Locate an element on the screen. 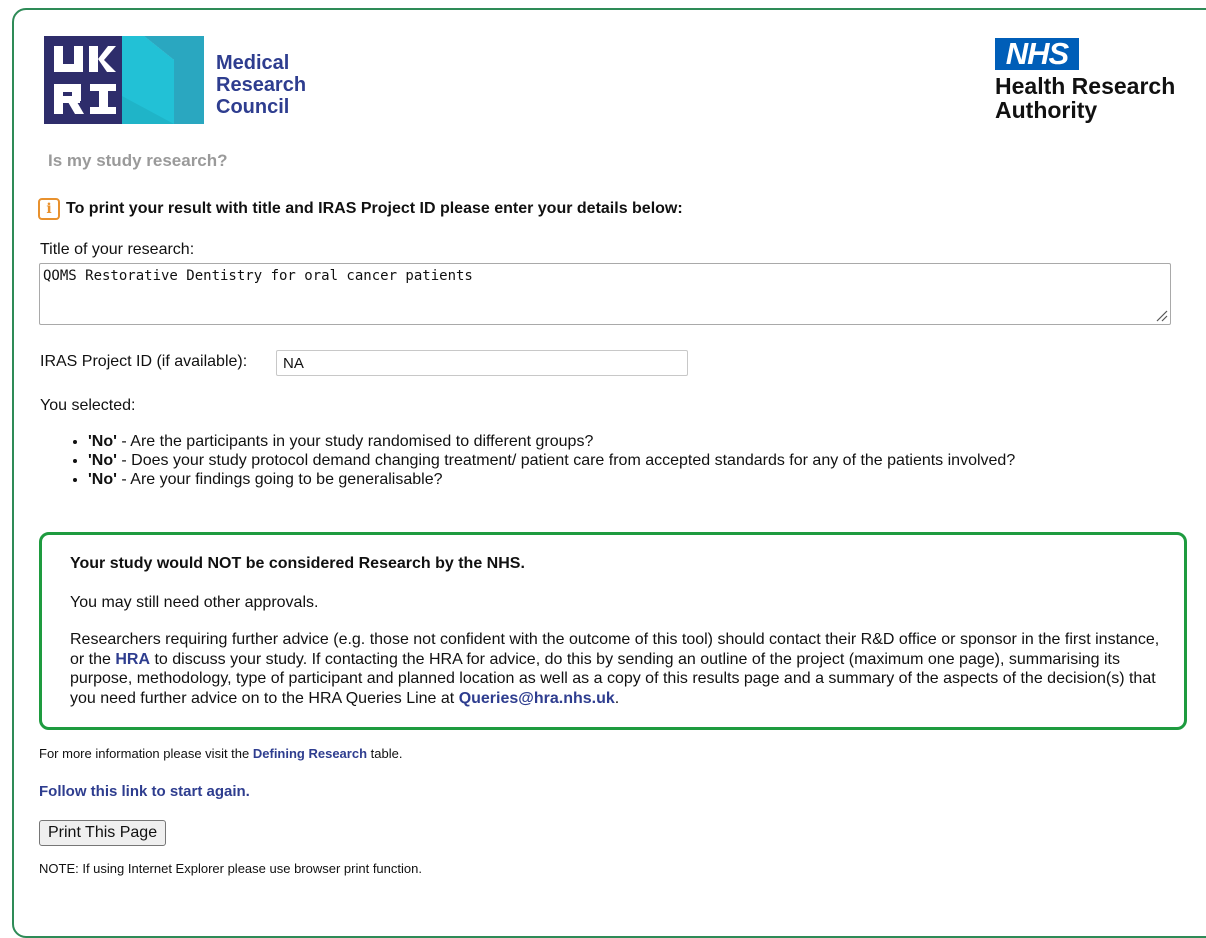  mrc-line-1: Medical is located at coordinates (253, 63).